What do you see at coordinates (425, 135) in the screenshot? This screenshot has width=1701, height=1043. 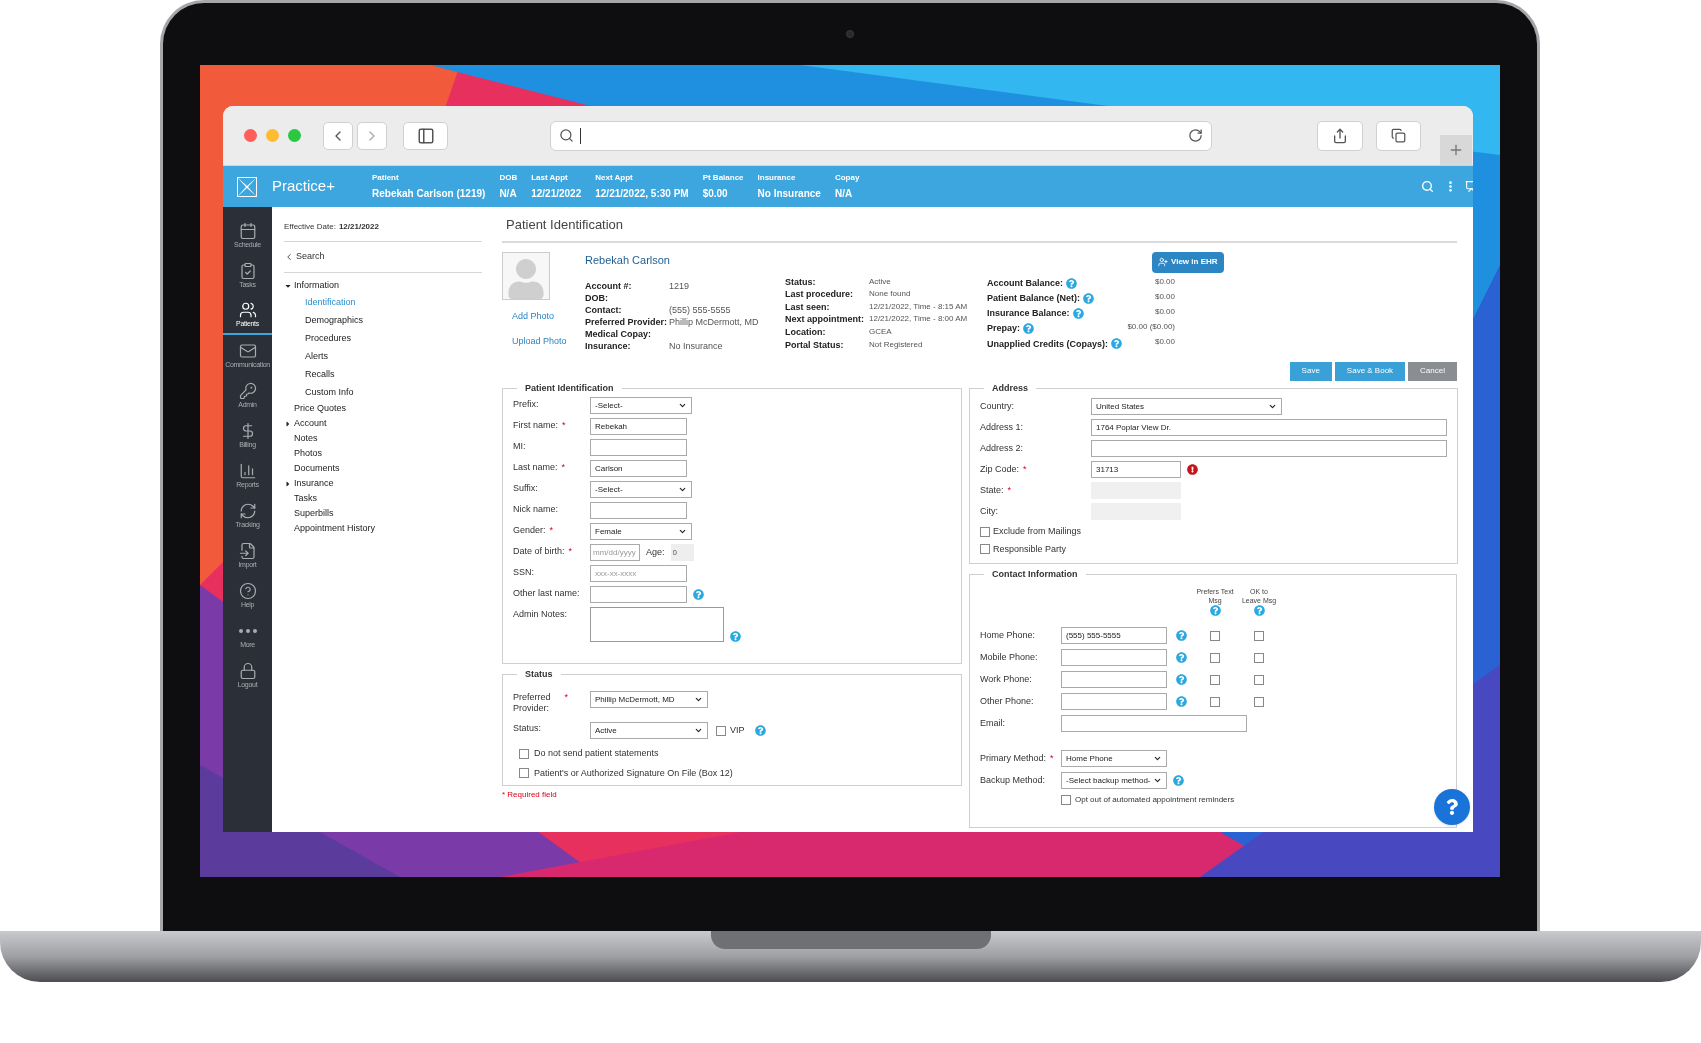 I see `sidebar-button` at bounding box center [425, 135].